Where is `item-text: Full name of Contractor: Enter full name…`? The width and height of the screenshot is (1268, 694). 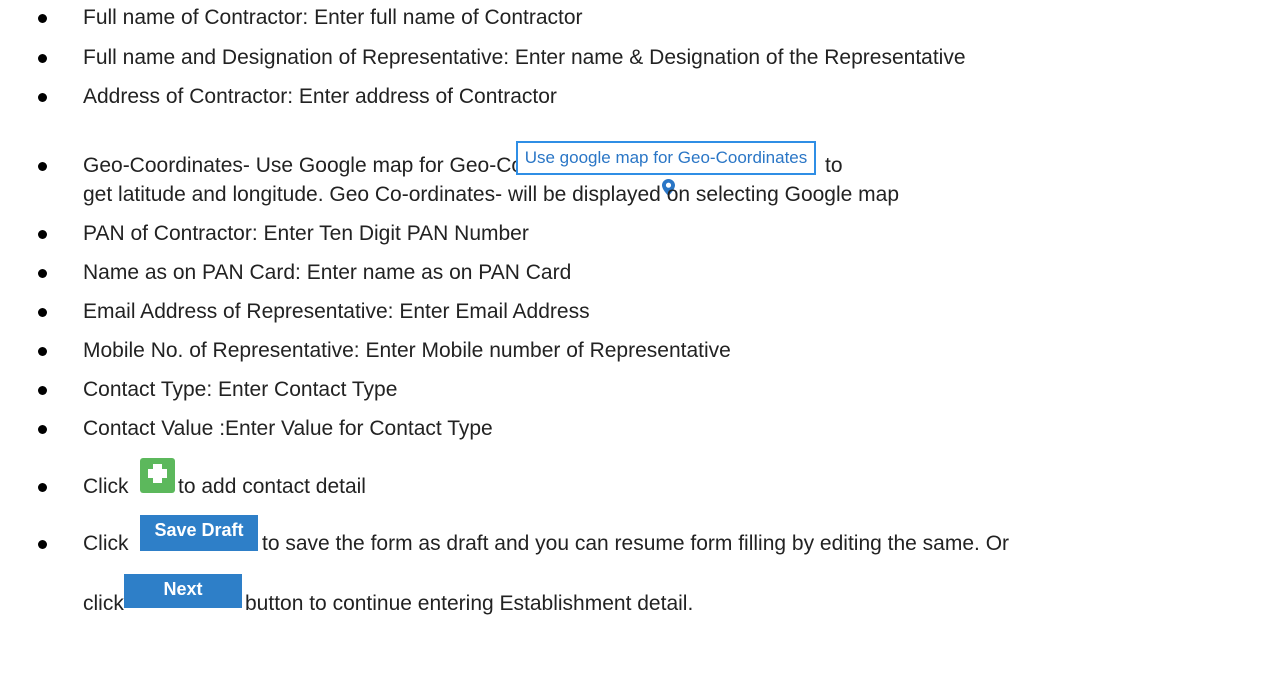 item-text: Full name of Contractor: Enter full name… is located at coordinates (333, 17).